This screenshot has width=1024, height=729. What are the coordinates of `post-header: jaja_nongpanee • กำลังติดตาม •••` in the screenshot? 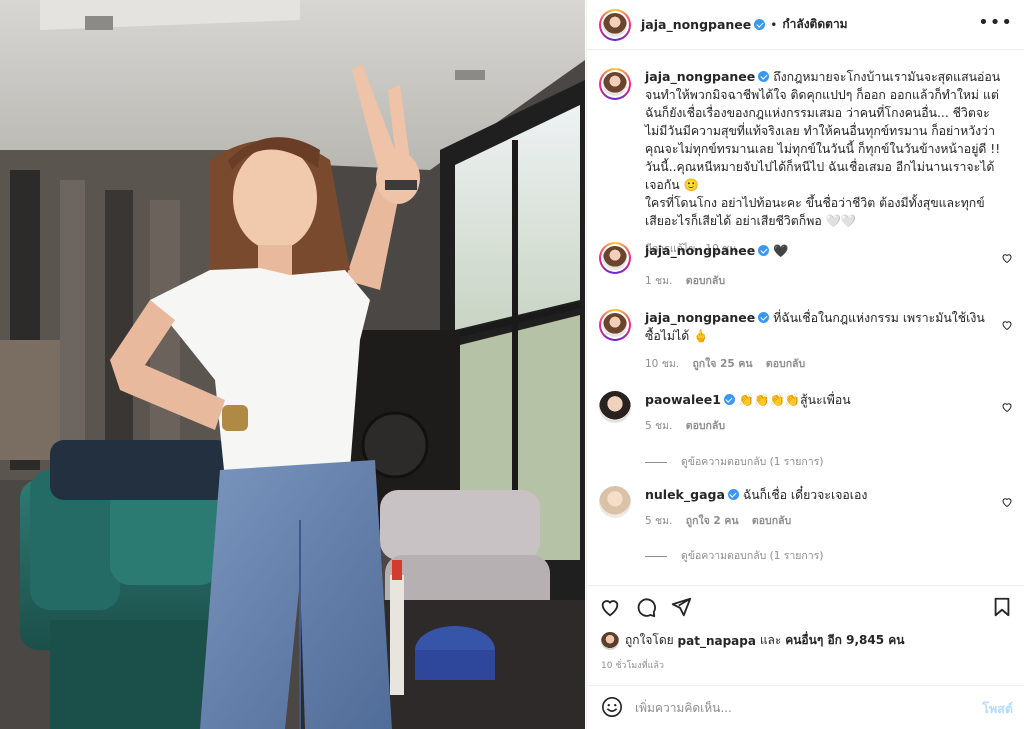 It's located at (805, 25).